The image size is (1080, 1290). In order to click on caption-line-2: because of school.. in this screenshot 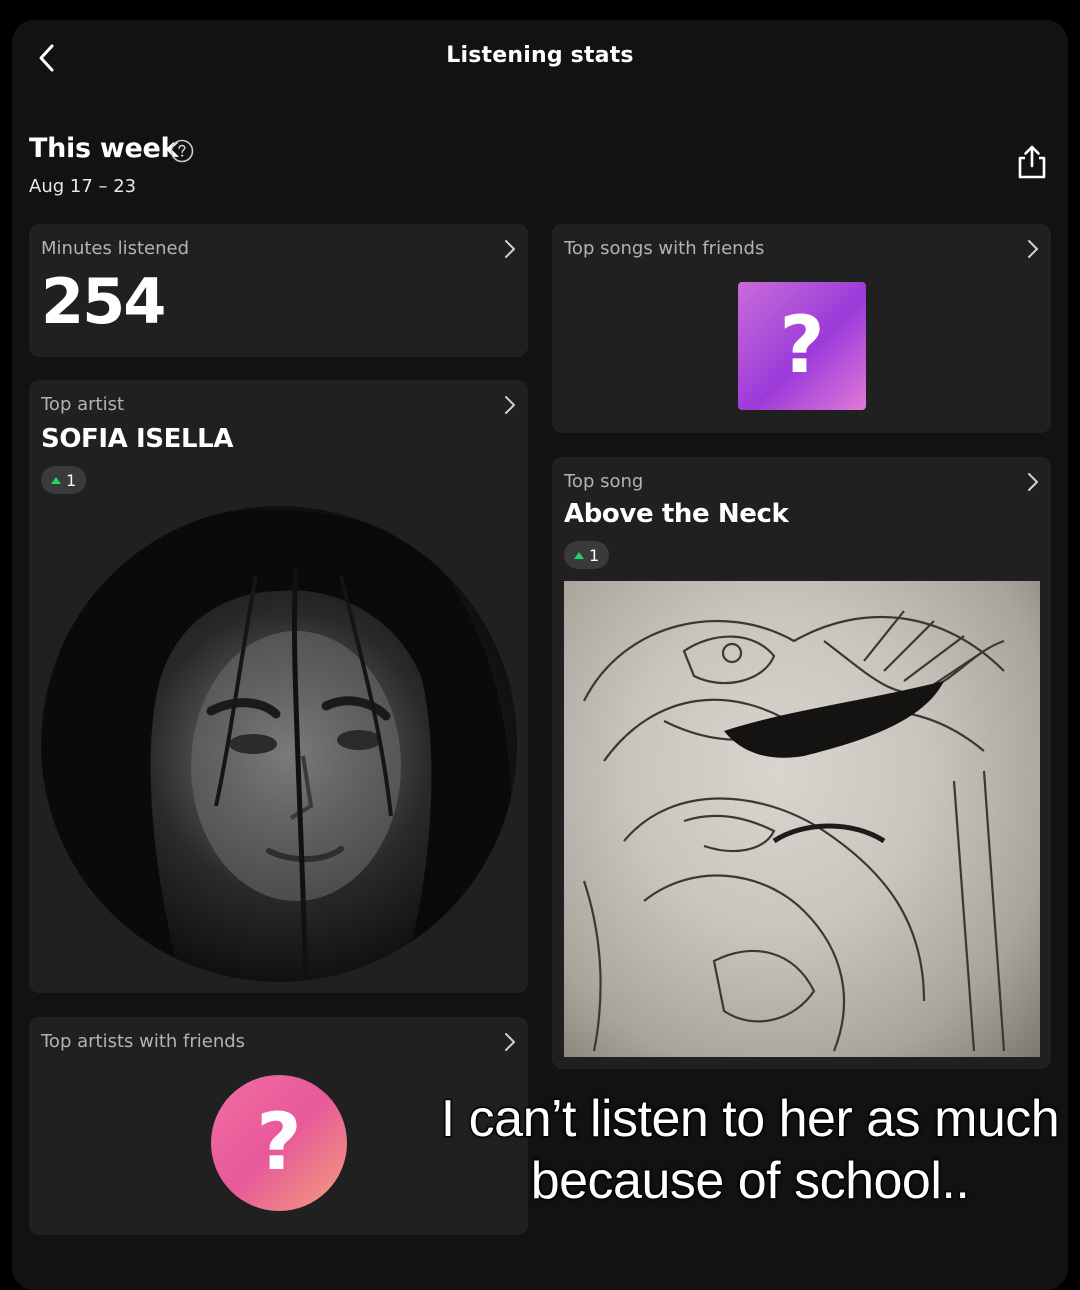, I will do `click(750, 1181)`.